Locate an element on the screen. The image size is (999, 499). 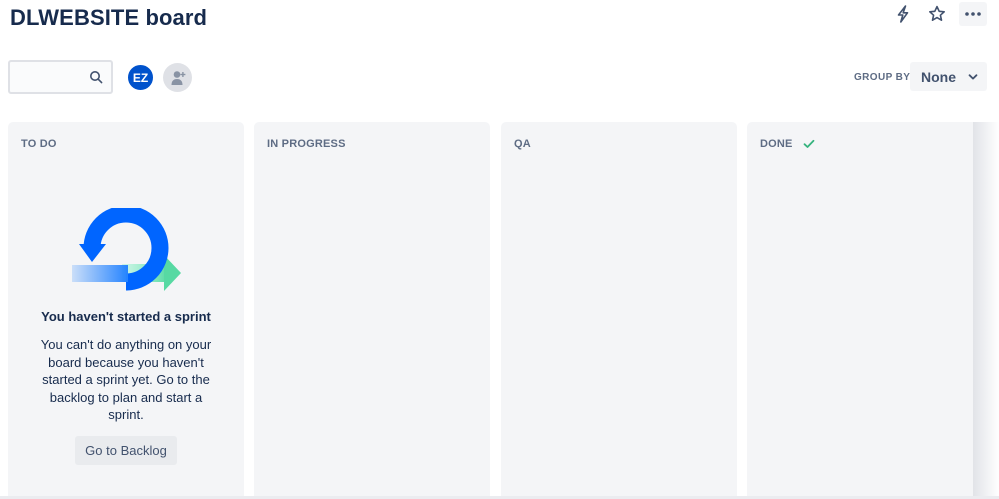
sprint-illustration-icon is located at coordinates (126, 249).